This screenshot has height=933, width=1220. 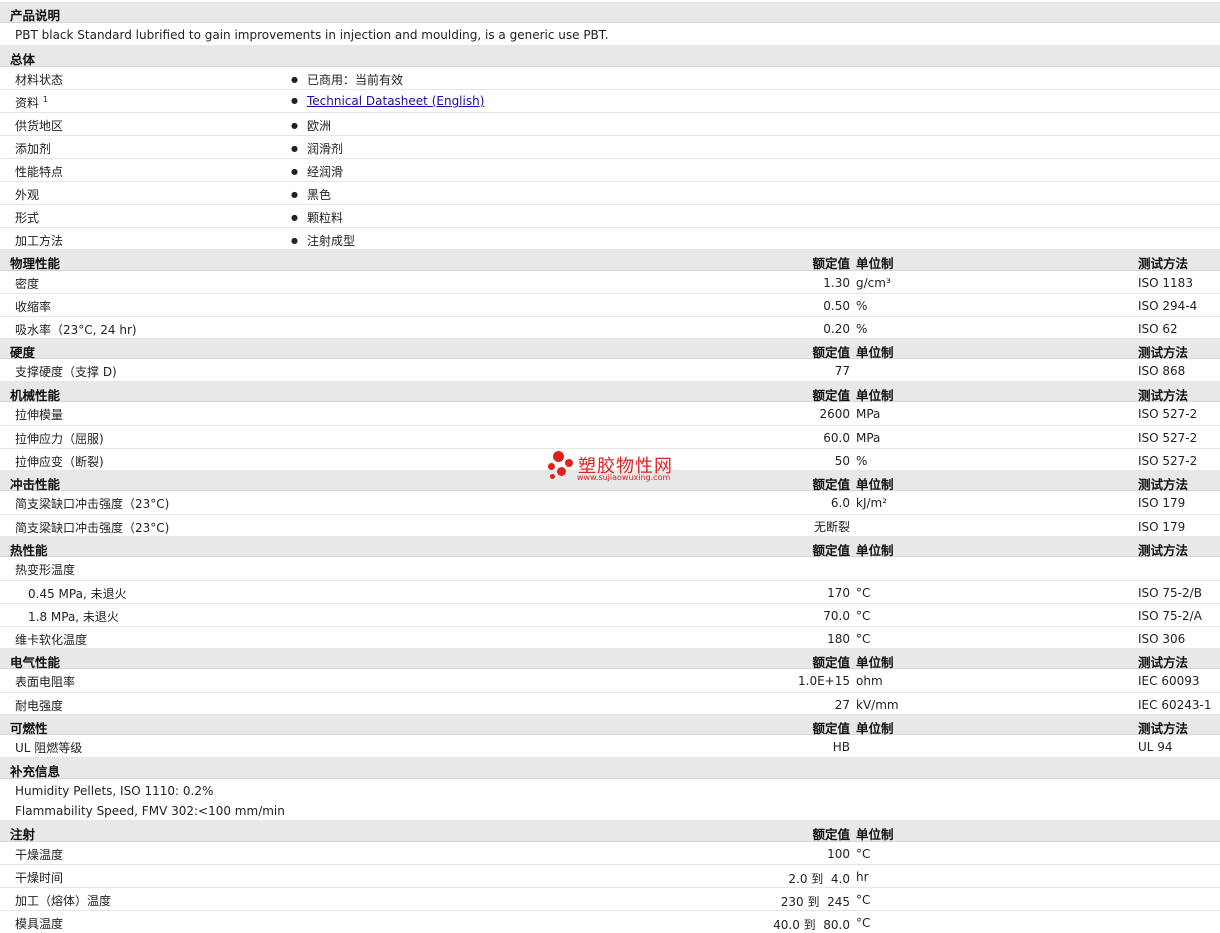 What do you see at coordinates (66, 372) in the screenshot?
I see `property-label: 支撑硬度（支撑 D)` at bounding box center [66, 372].